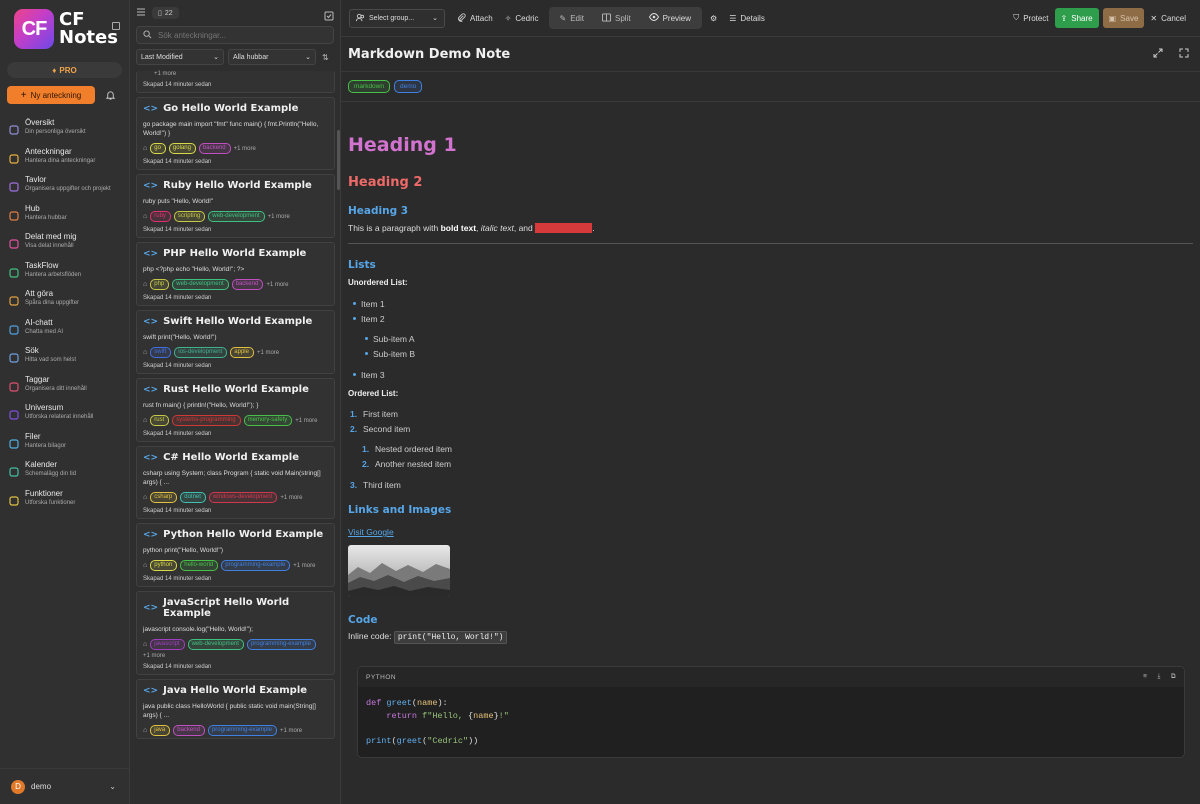 The image size is (1200, 804). What do you see at coordinates (206, 420) in the screenshot?
I see `note-tag: systems-programming` at bounding box center [206, 420].